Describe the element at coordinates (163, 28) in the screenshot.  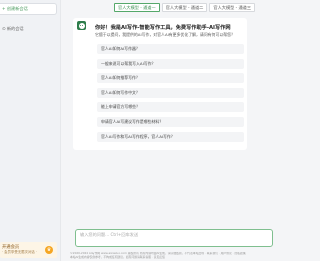
I see `greeting-title: 你好！我是AI写作-智能写作工具，免费写作助手-AI写作网` at that location.